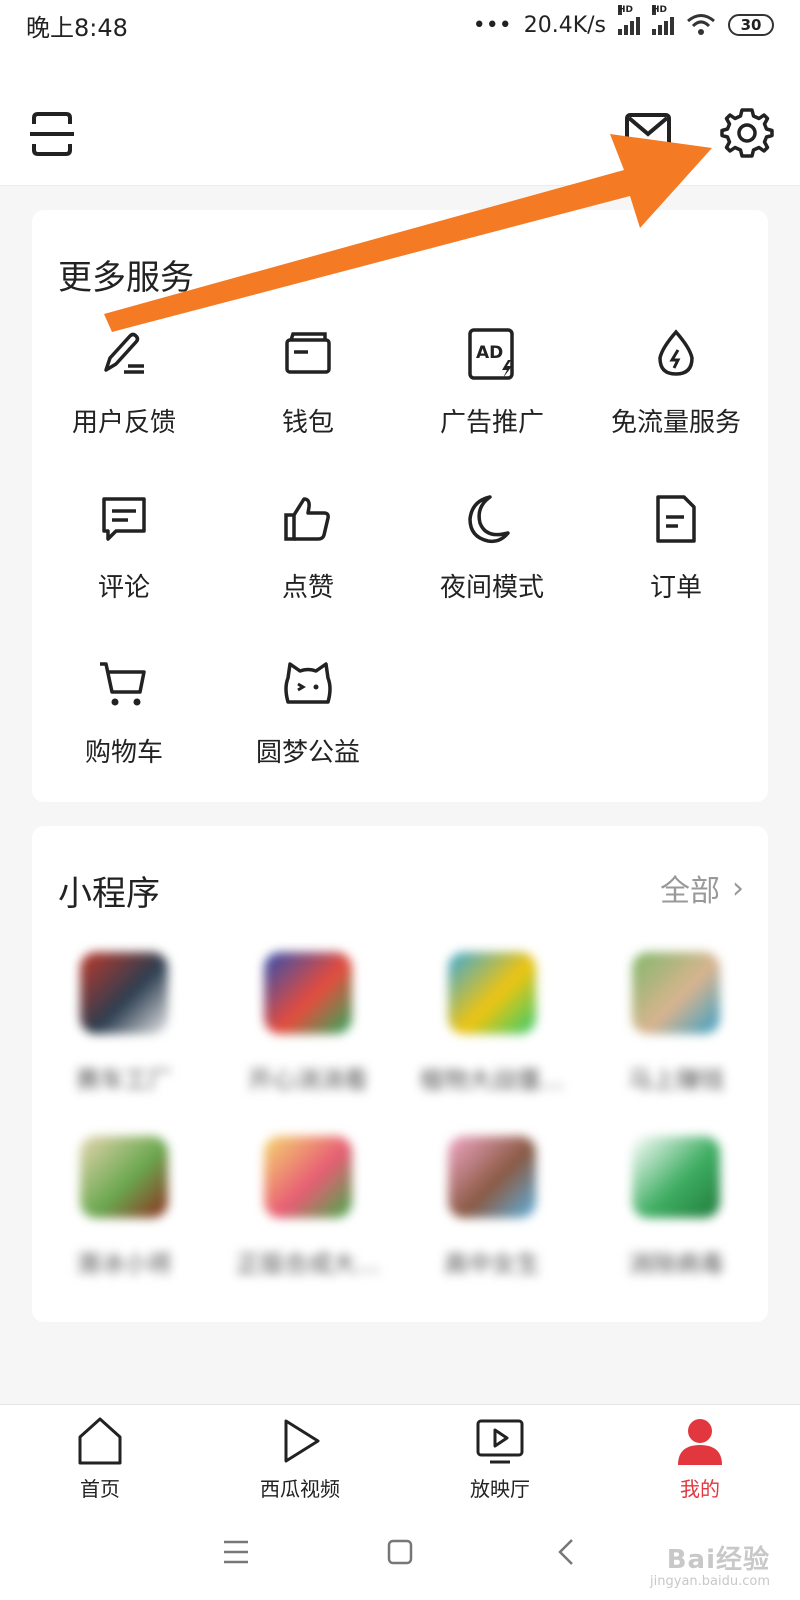  What do you see at coordinates (307, 588) in the screenshot?
I see `service-label: 点赞` at bounding box center [307, 588].